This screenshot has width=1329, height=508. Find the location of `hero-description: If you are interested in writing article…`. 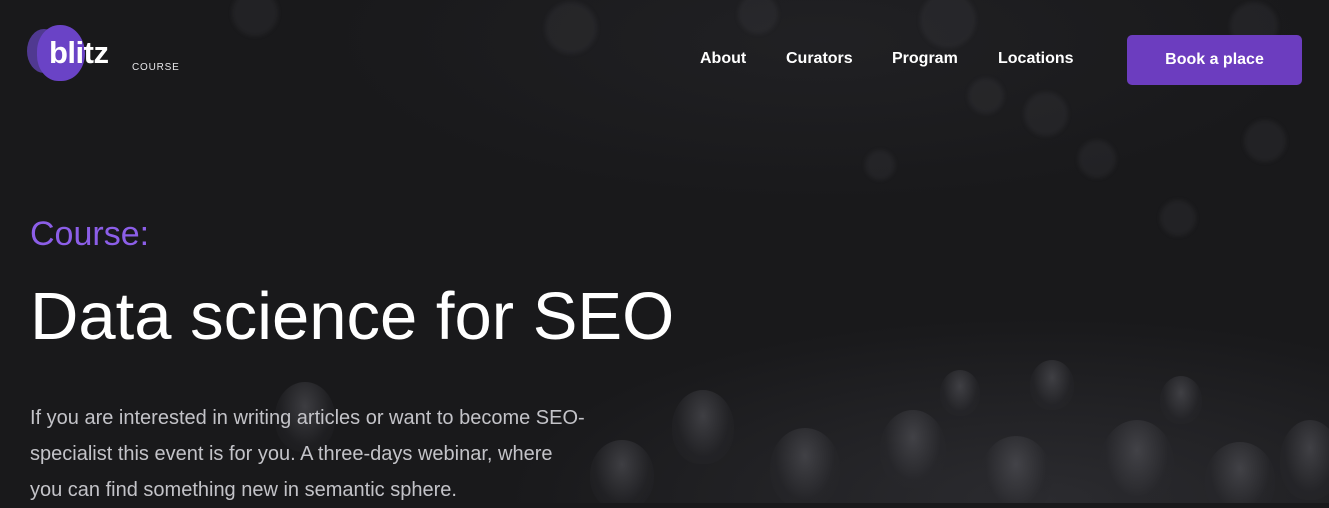

hero-description: If you are interested in writing article… is located at coordinates (307, 454).